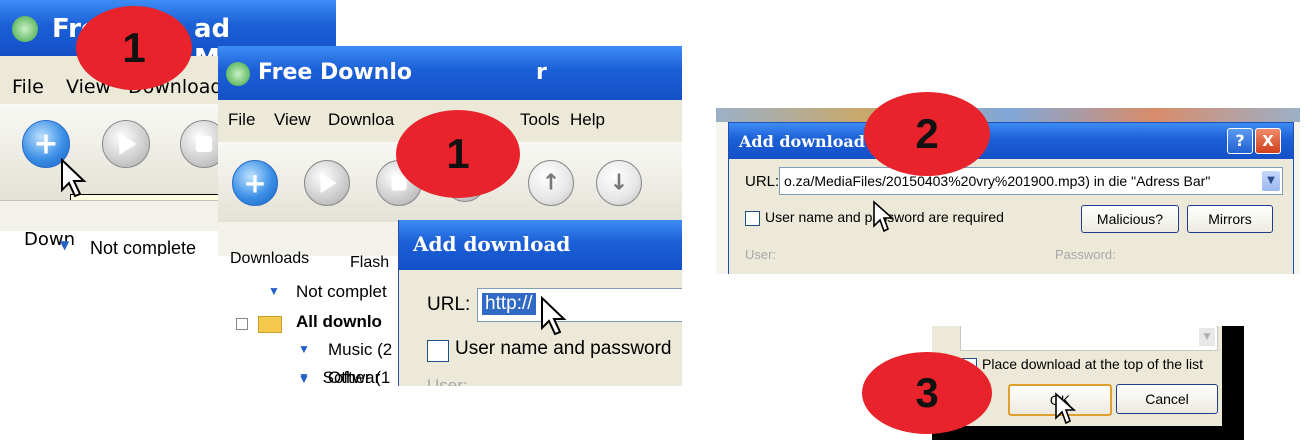 The width and height of the screenshot is (1312, 446). I want to click on arrow-down-icon: ↓, so click(619, 183).